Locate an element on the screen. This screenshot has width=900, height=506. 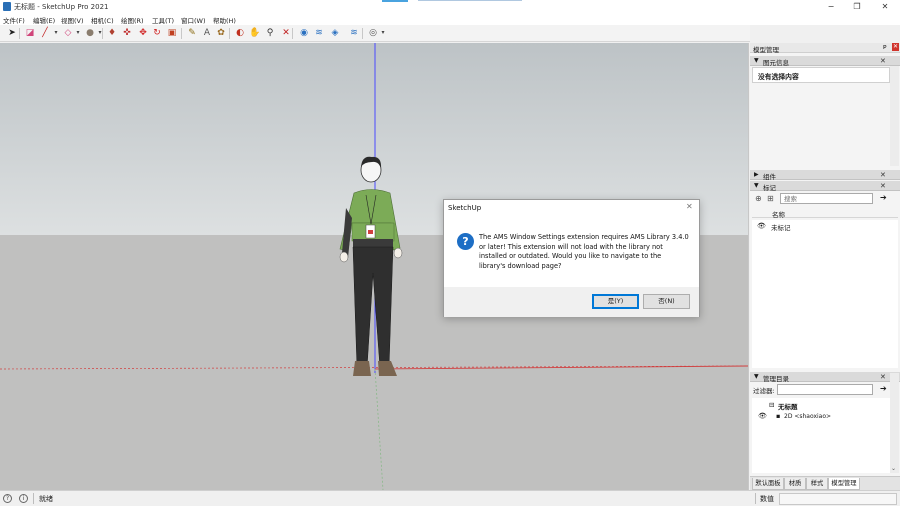
status-text: 就绪 is located at coordinates (46, 499).